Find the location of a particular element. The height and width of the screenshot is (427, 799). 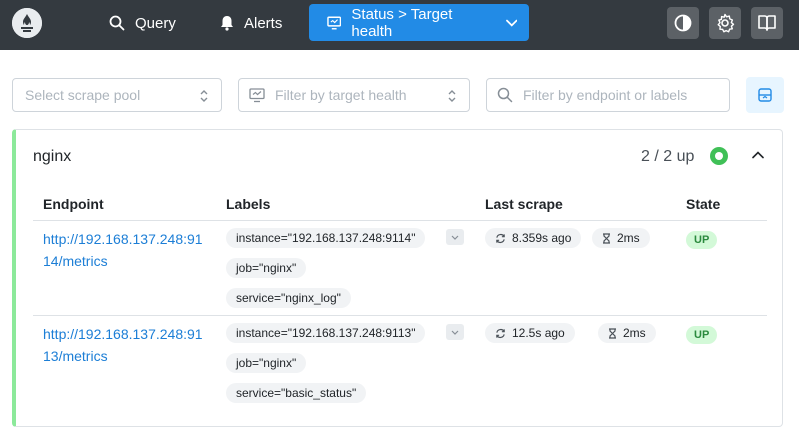

label-badge-instance: instance="192.168.137.248:9113" is located at coordinates (326, 333).